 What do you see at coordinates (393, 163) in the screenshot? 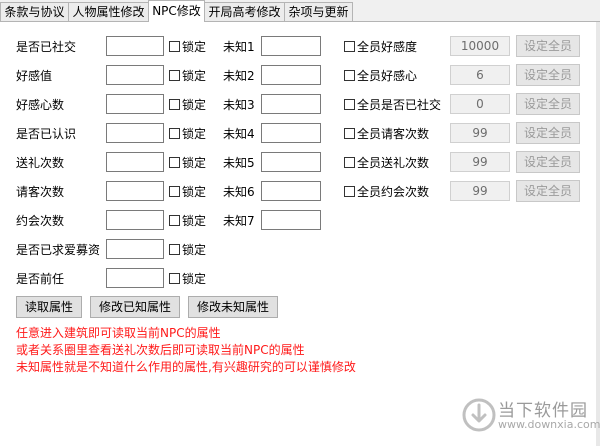
I see `all-label-gifts: 全员送礼次数` at bounding box center [393, 163].